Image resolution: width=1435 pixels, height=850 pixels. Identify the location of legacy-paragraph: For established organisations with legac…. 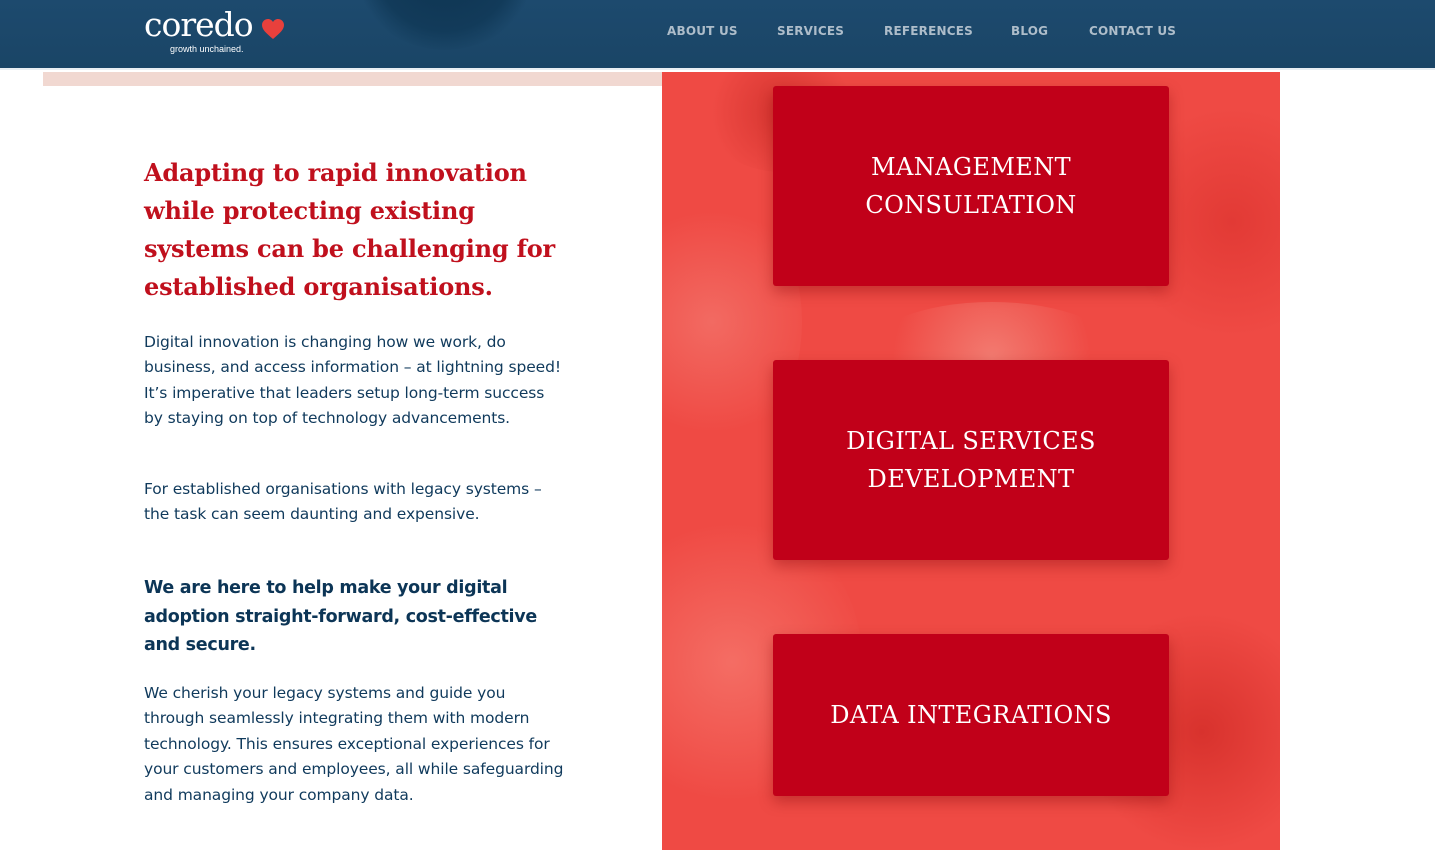
(343, 502).